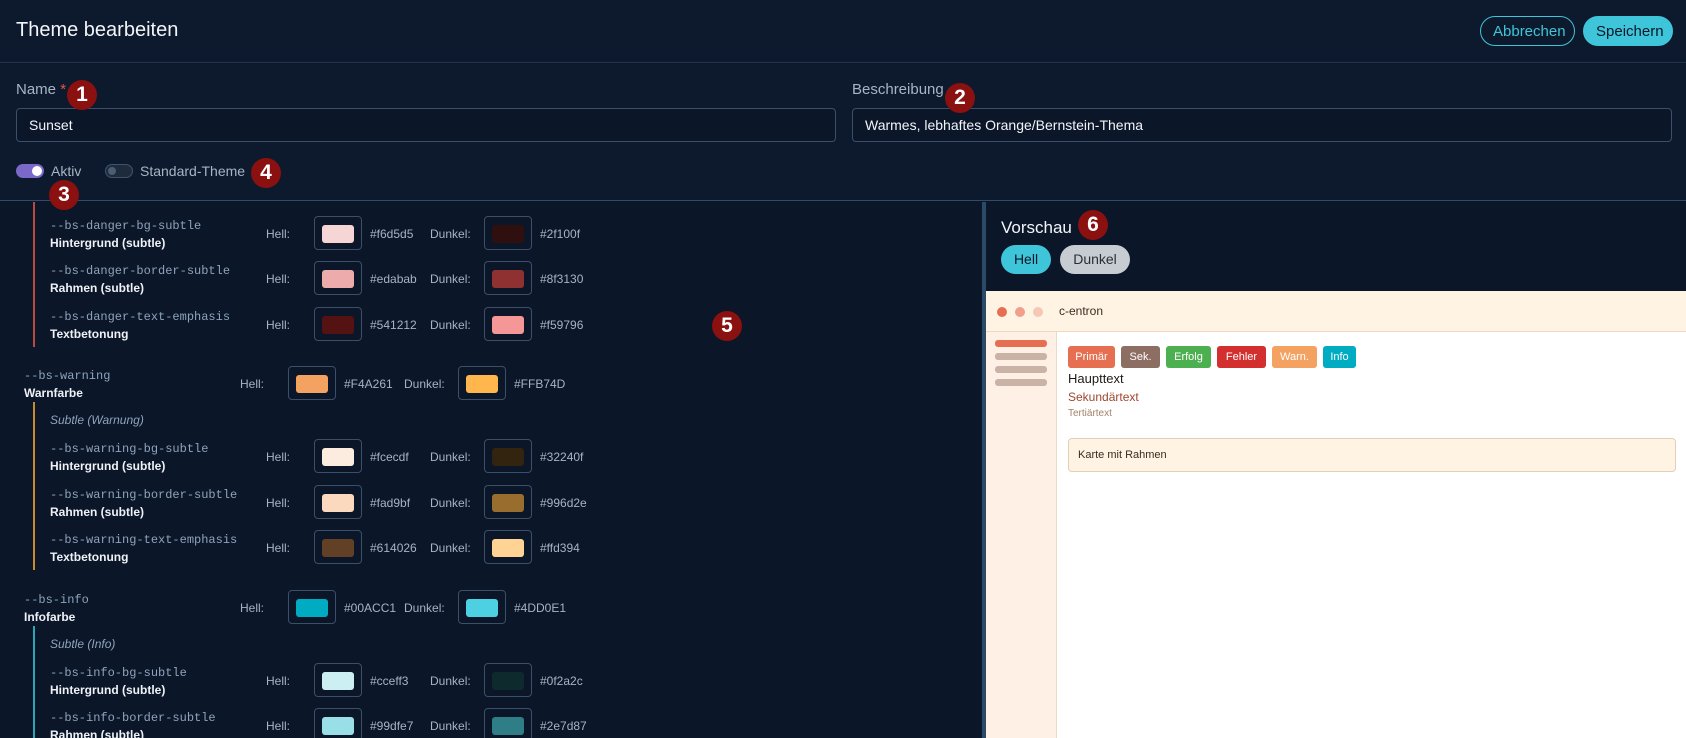 Image resolution: width=1686 pixels, height=738 pixels. What do you see at coordinates (1527, 31) in the screenshot?
I see `cancel-button: Abbrechen` at bounding box center [1527, 31].